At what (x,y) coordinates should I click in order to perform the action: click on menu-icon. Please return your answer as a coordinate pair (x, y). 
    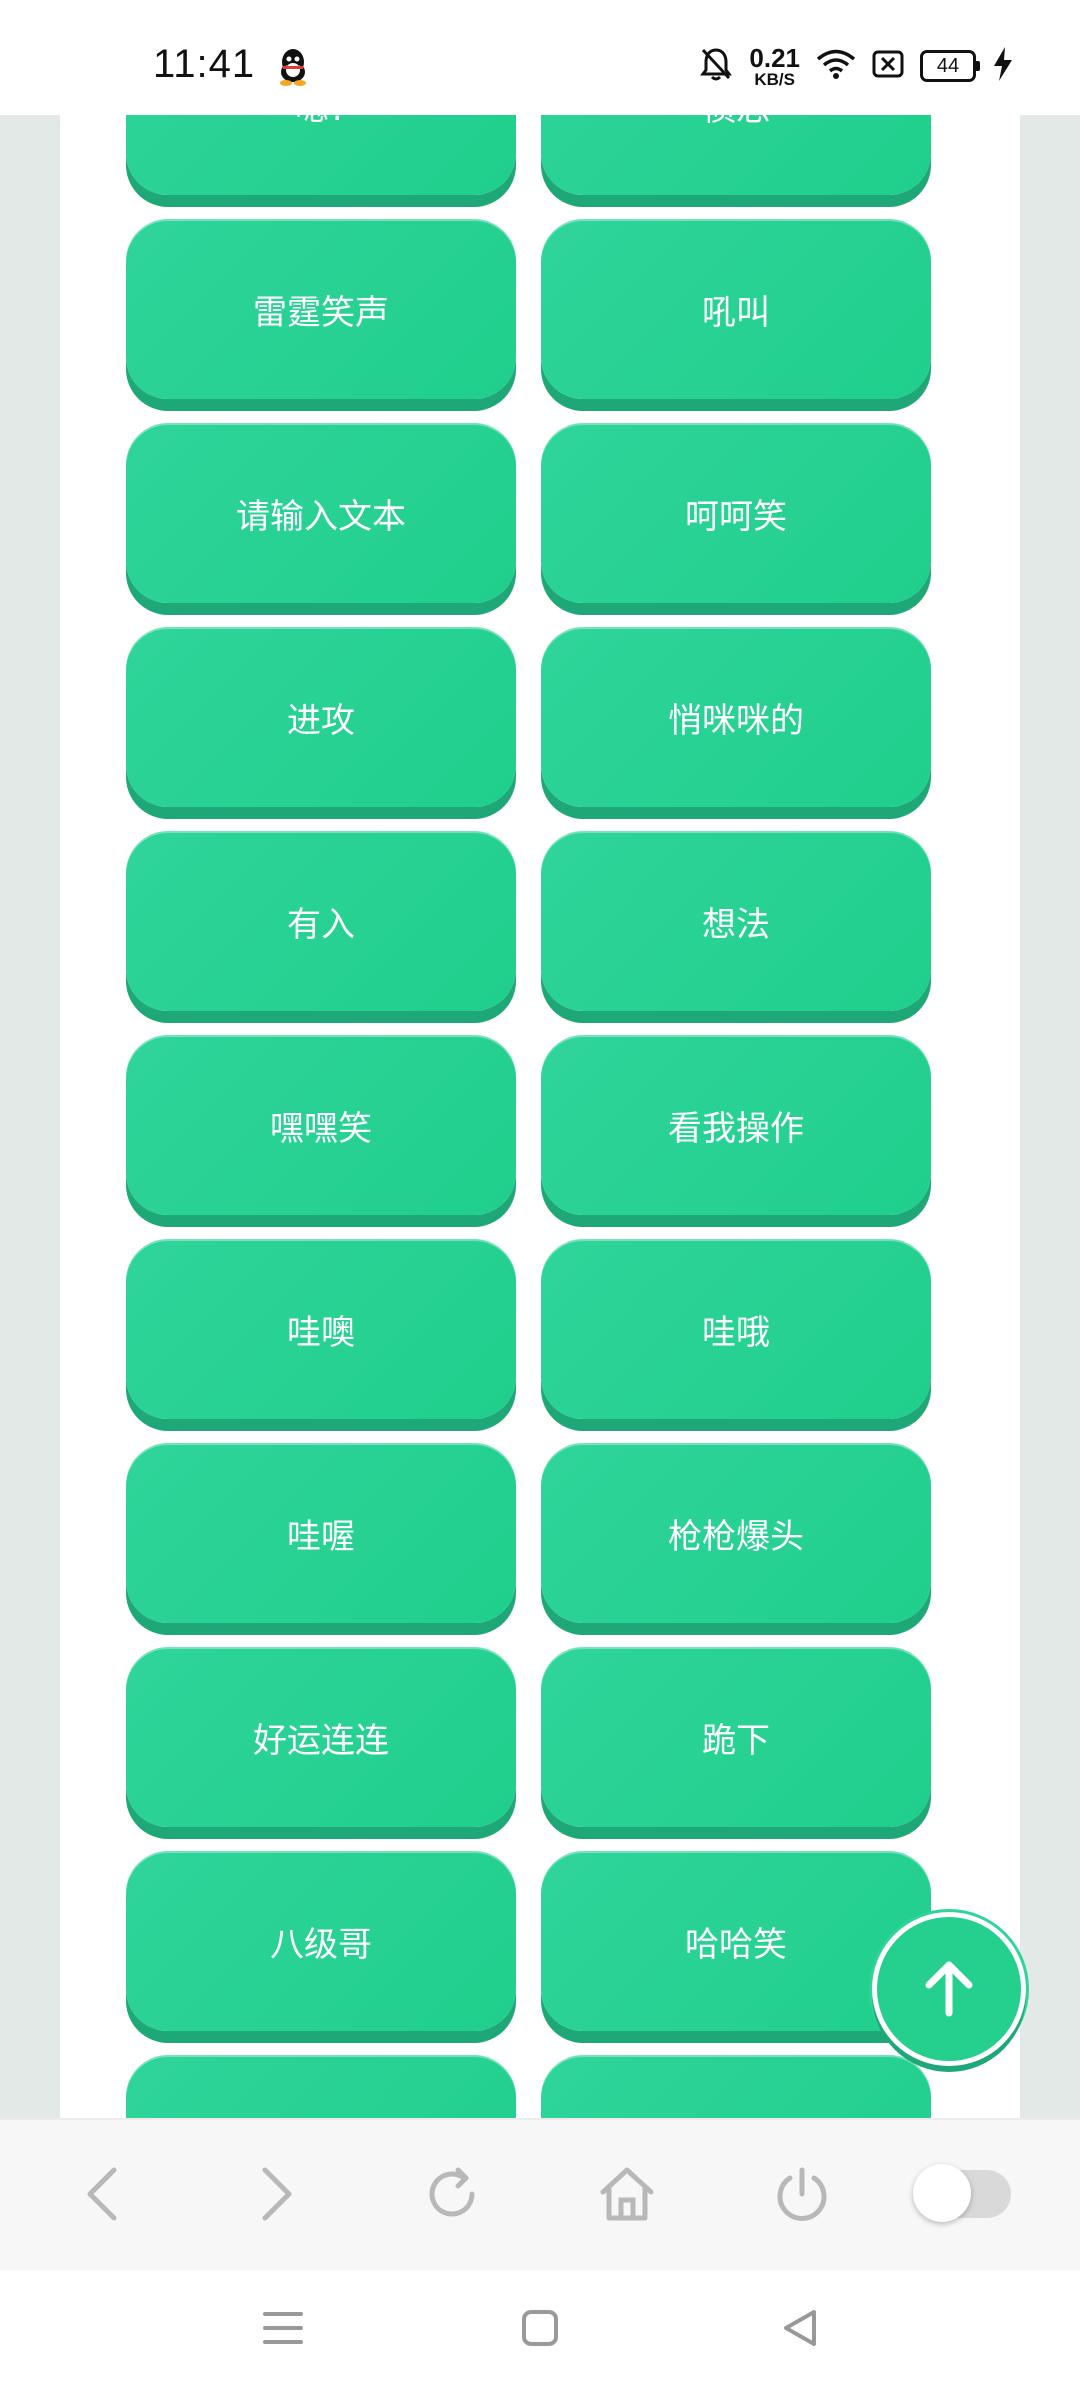
    Looking at the image, I should click on (283, 2330).